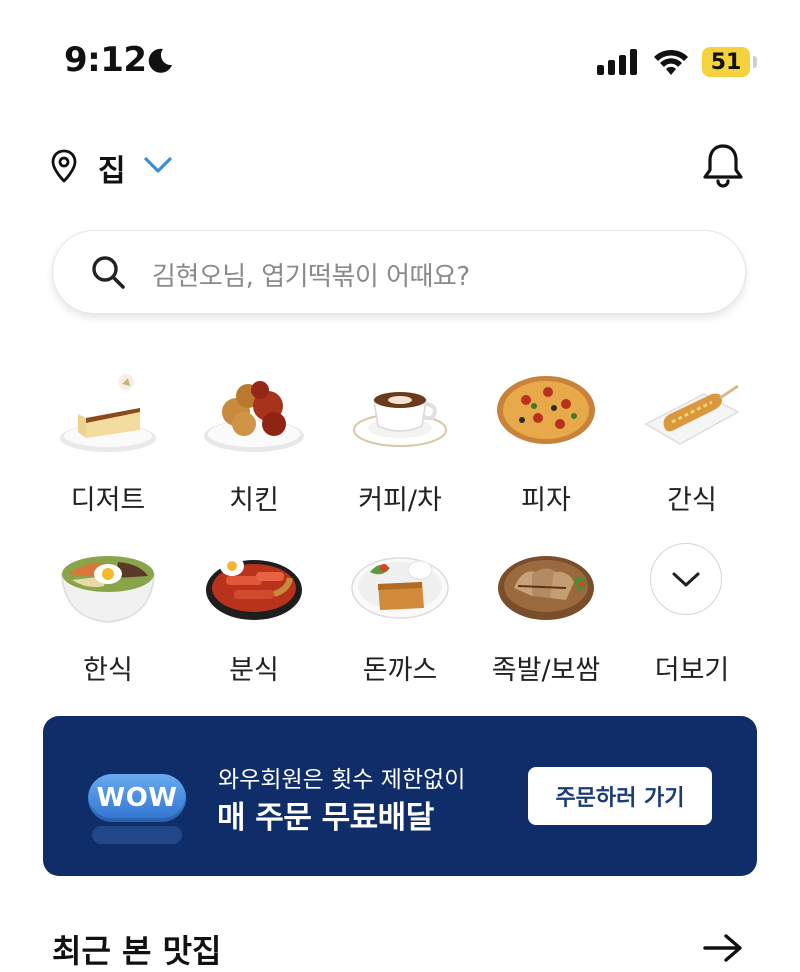 This screenshot has width=800, height=972. I want to click on category-label: 한식, so click(108, 670).